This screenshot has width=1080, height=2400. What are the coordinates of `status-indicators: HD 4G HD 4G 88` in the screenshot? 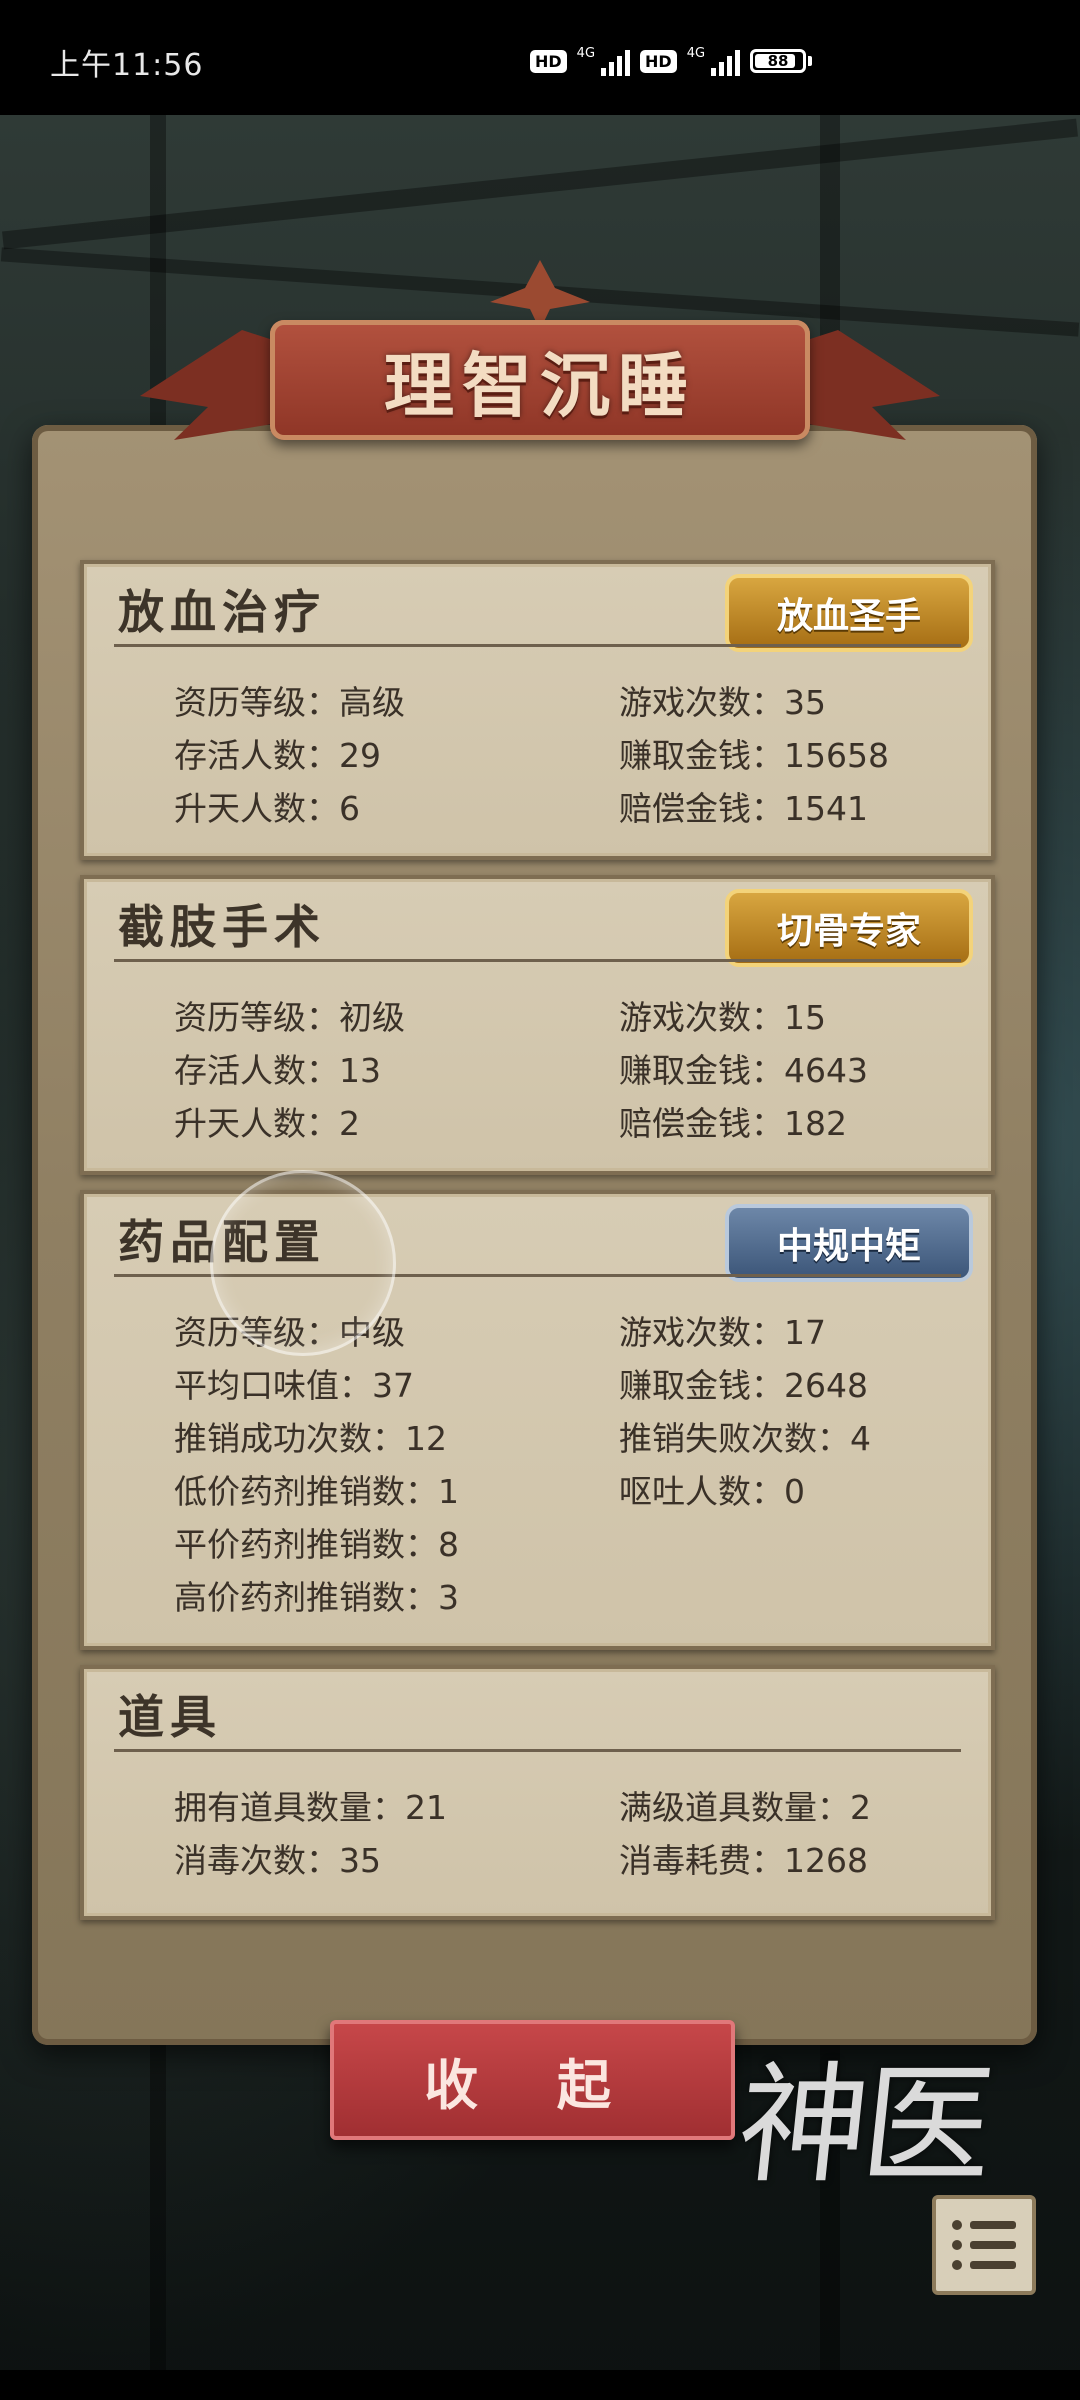 It's located at (671, 61).